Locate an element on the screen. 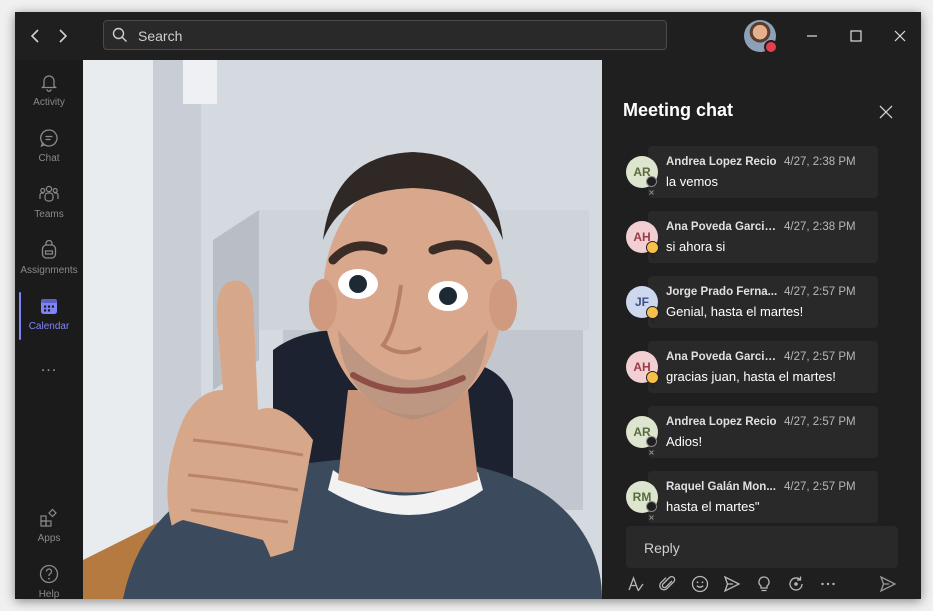 The width and height of the screenshot is (933, 611). close-window-button is located at coordinates (899, 36).